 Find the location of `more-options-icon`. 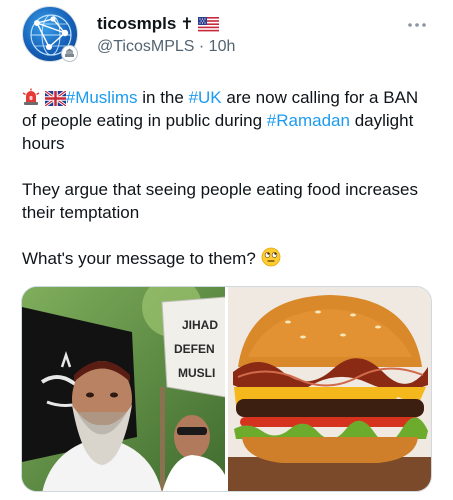

more-options-icon is located at coordinates (417, 22).